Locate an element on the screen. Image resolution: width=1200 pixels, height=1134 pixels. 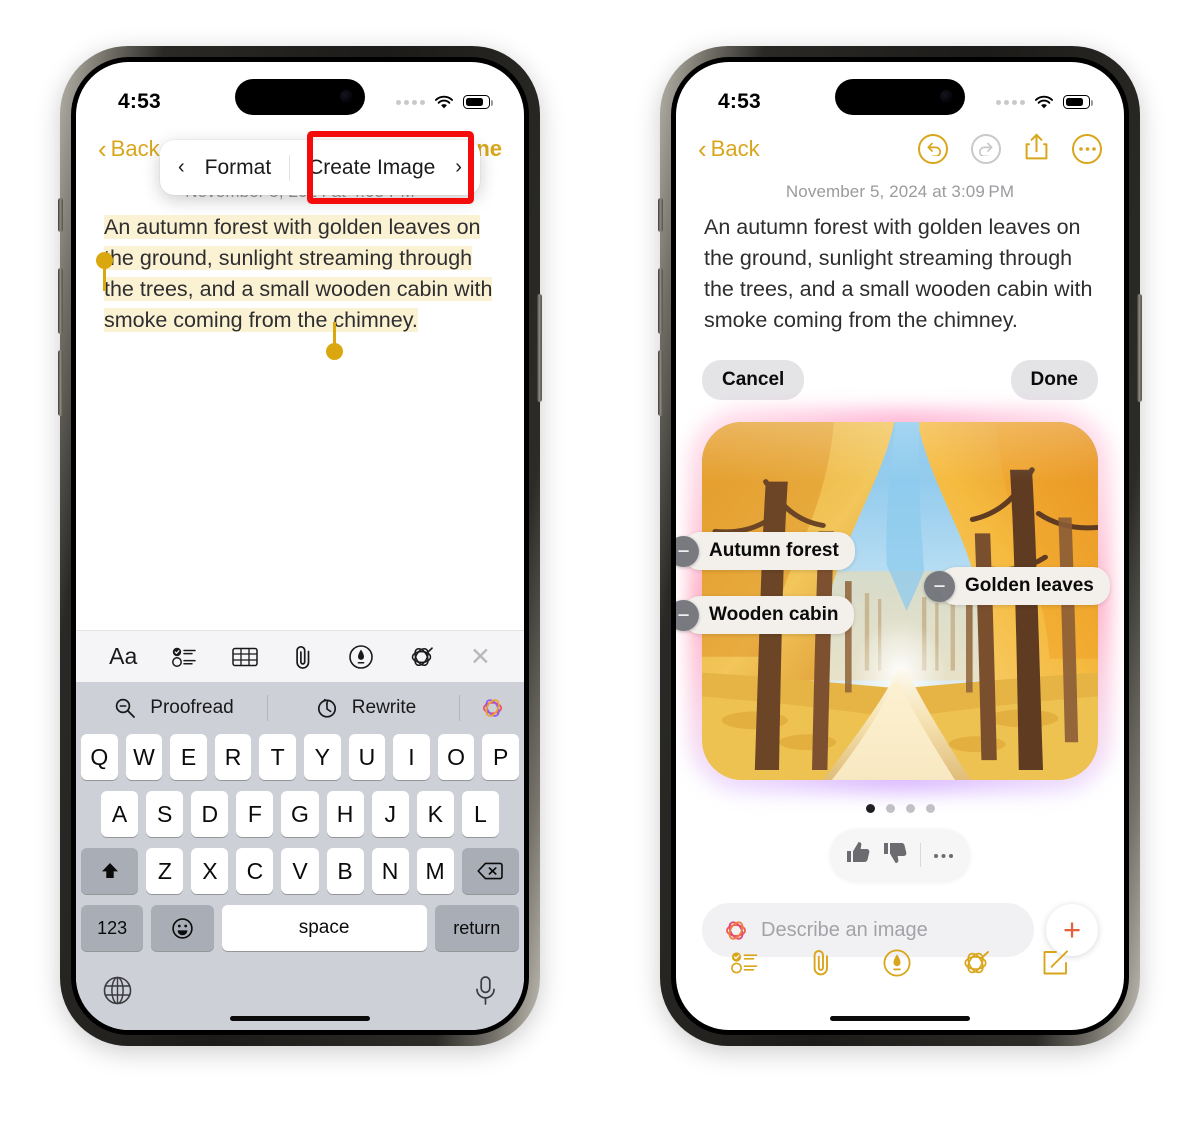
more-ellipsis-icon is located at coordinates (1087, 149).